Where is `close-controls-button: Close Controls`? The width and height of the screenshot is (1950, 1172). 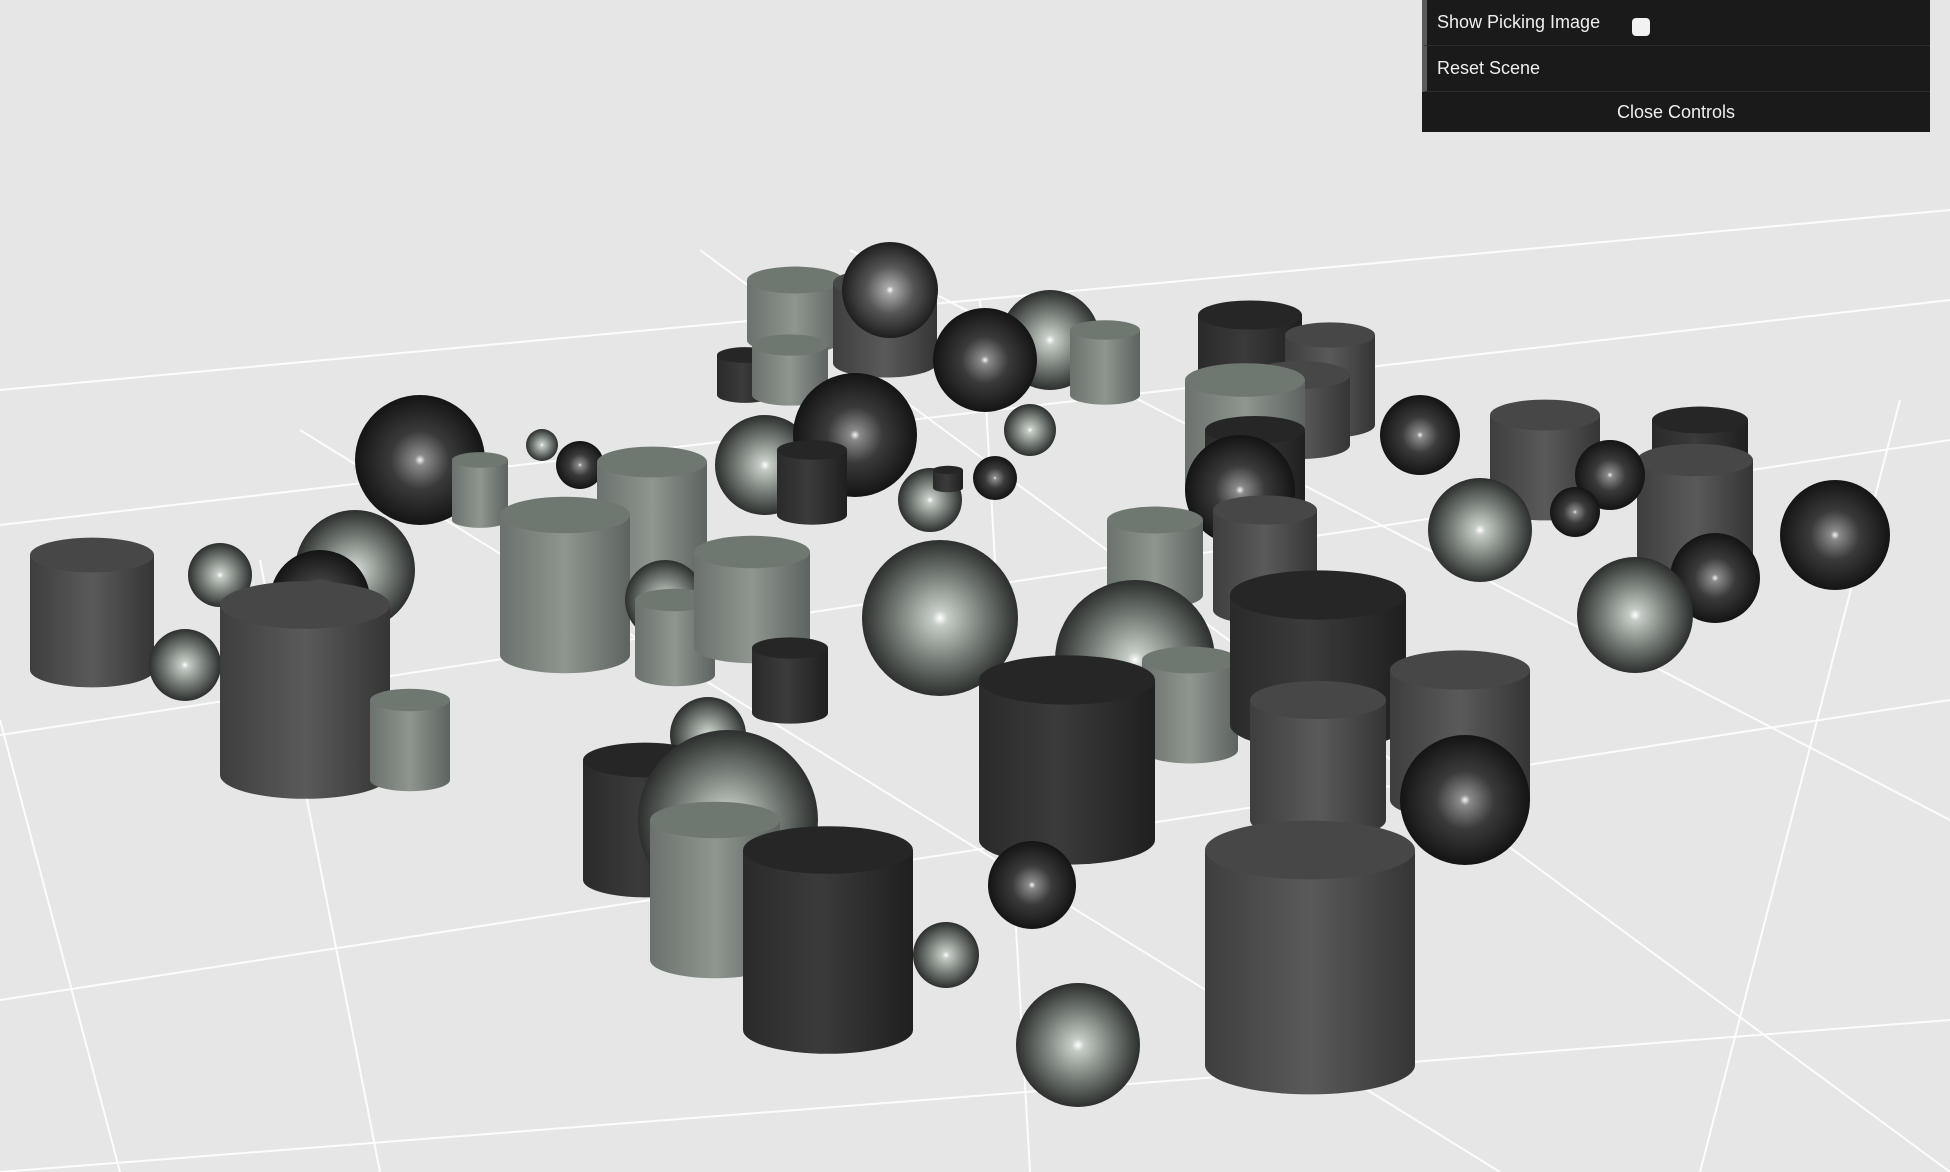 close-controls-button: Close Controls is located at coordinates (1676, 112).